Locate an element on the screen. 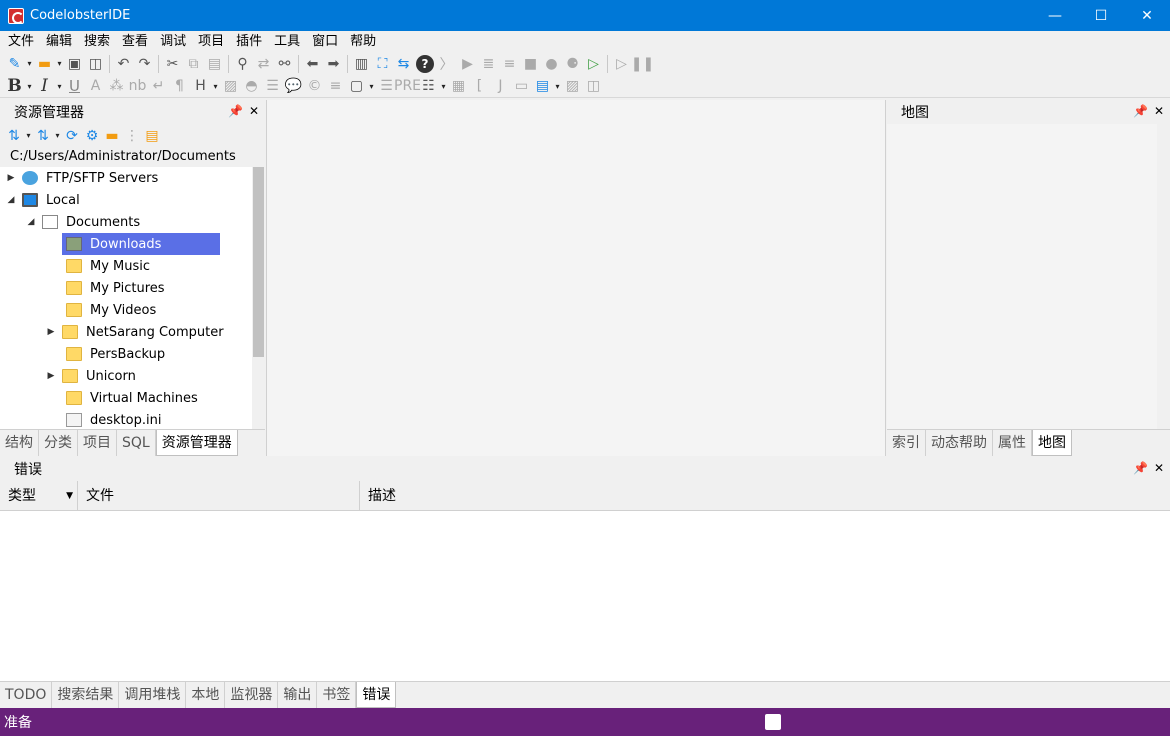 This screenshot has height=736, width=1170. tab-output: 输出 is located at coordinates (298, 695).